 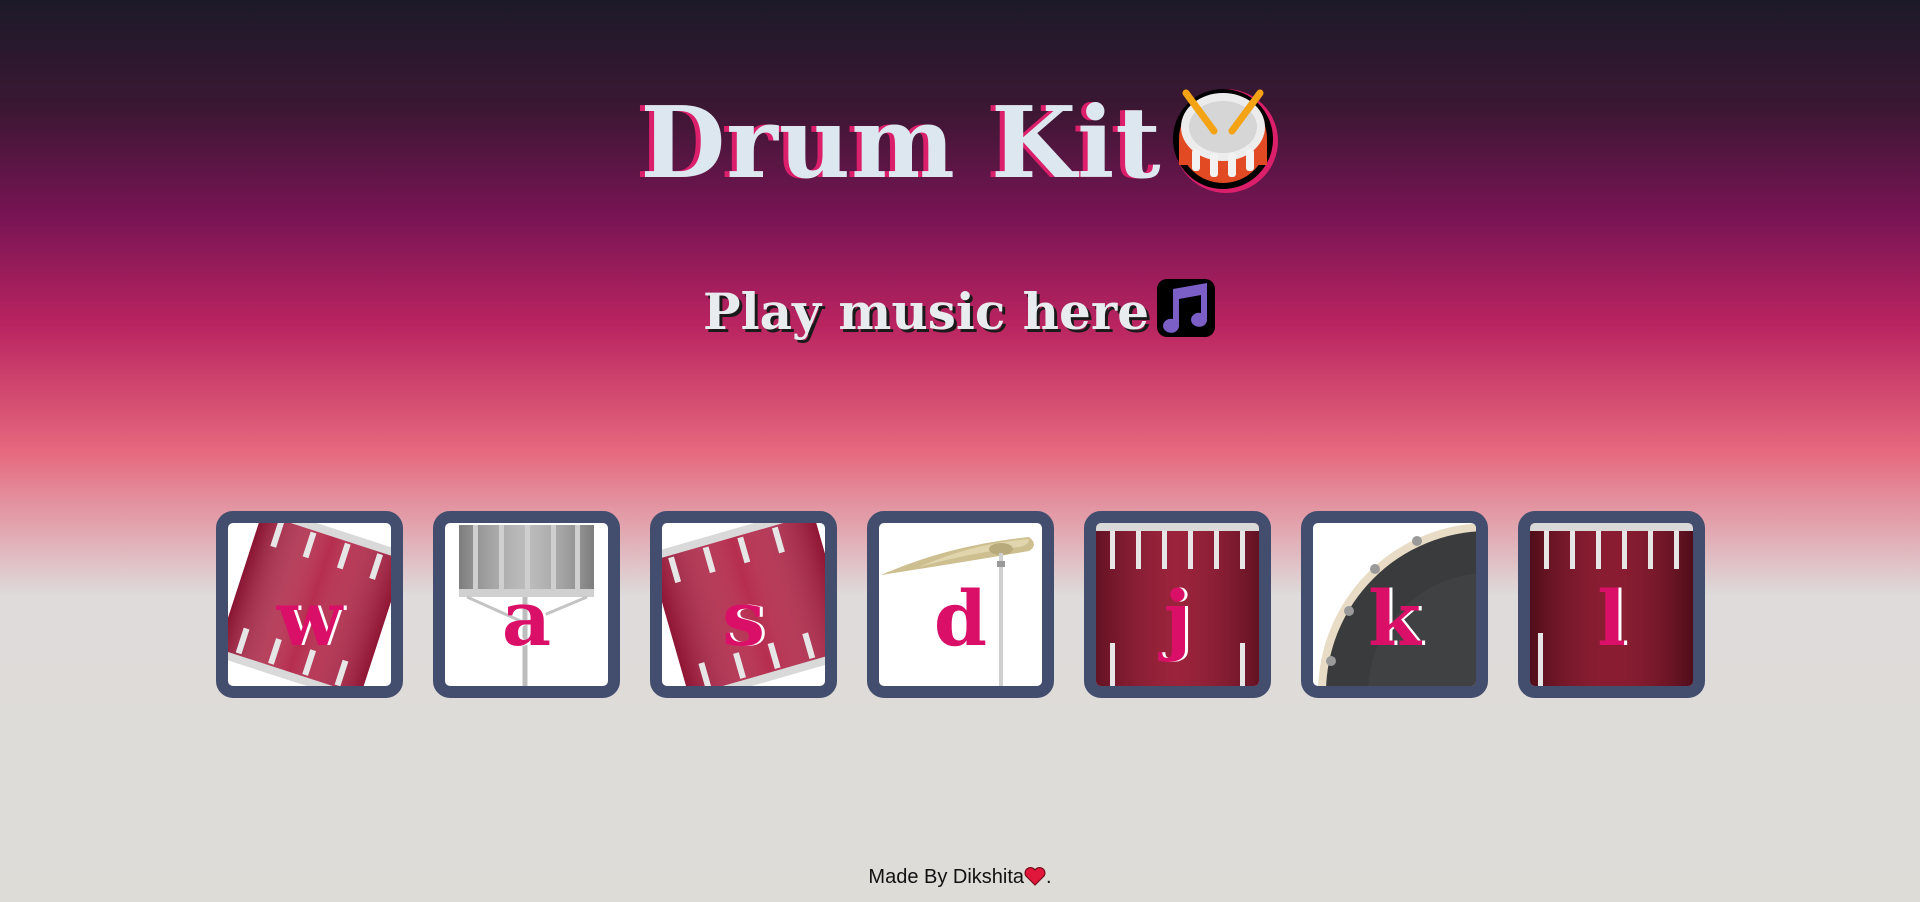 What do you see at coordinates (526, 618) in the screenshot?
I see `drum-key-label: a` at bounding box center [526, 618].